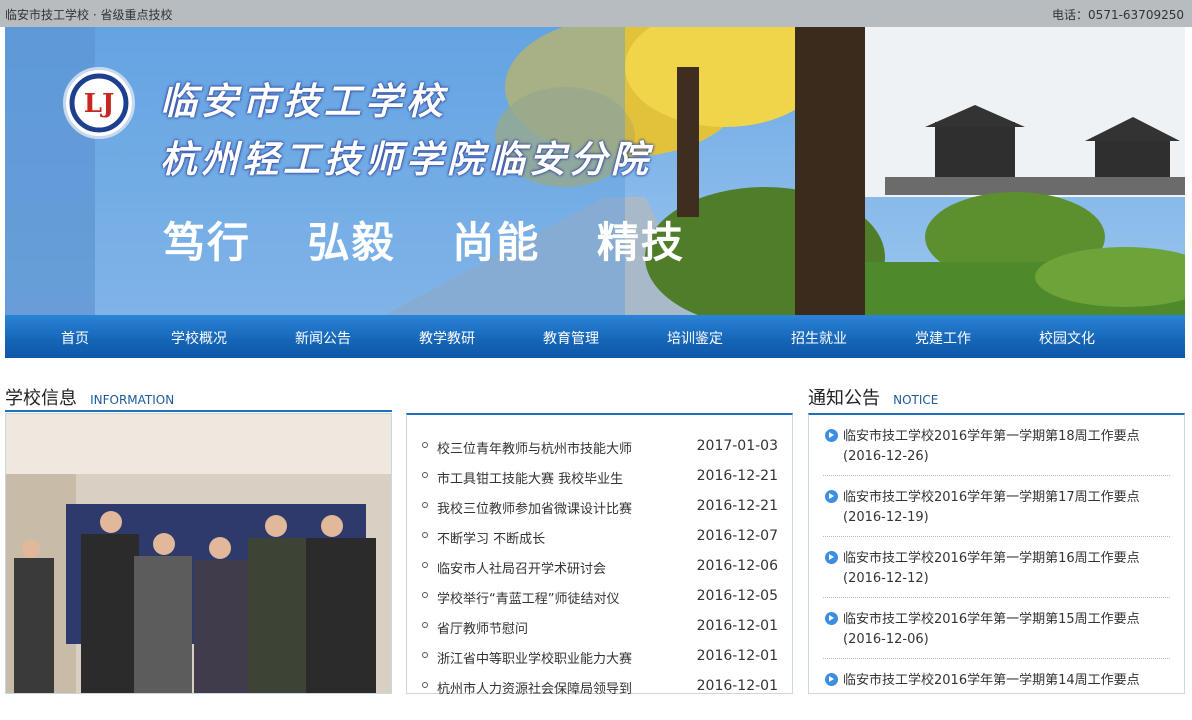  I want to click on notice-item-date: (2016-12-12), so click(886, 578).